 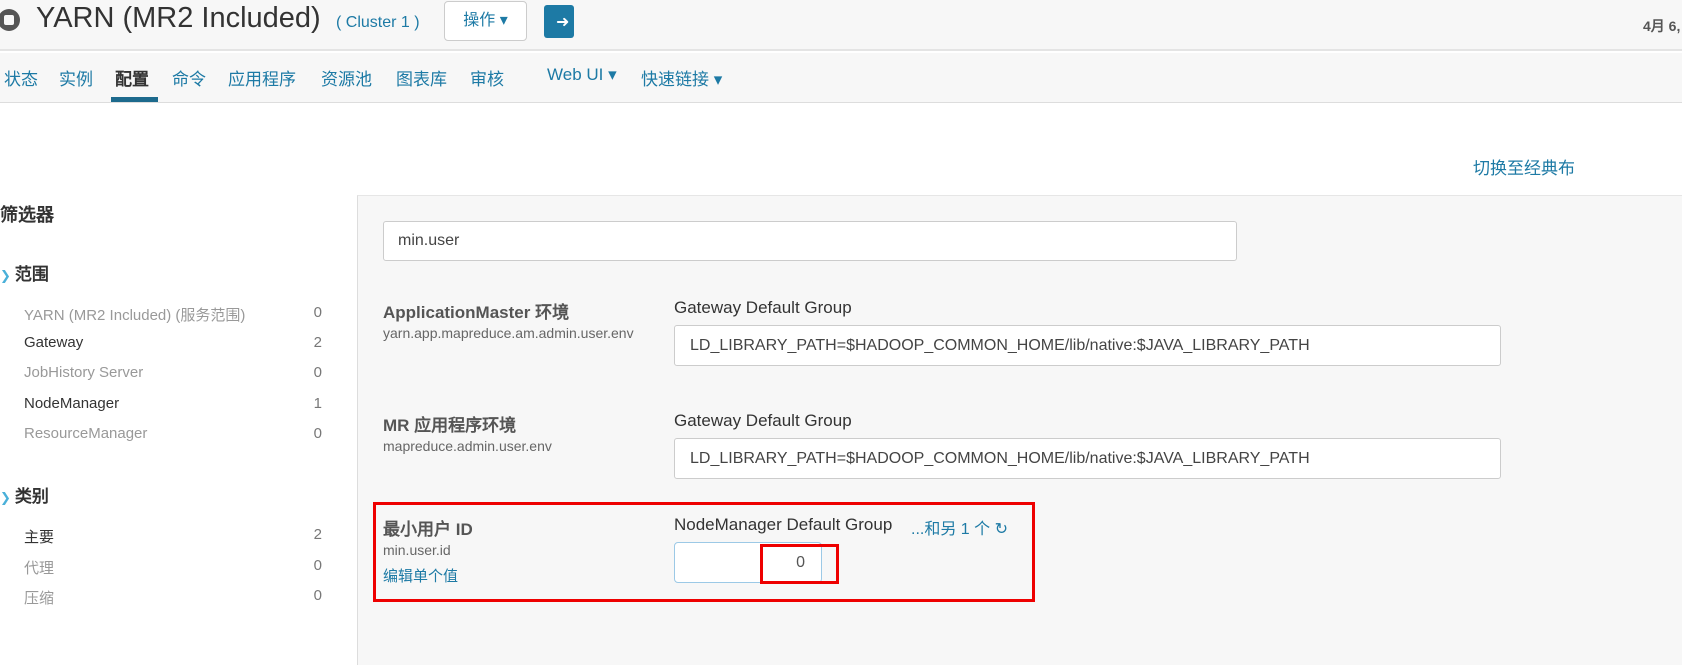 What do you see at coordinates (72, 403) in the screenshot?
I see `filter-label: NodeManager` at bounding box center [72, 403].